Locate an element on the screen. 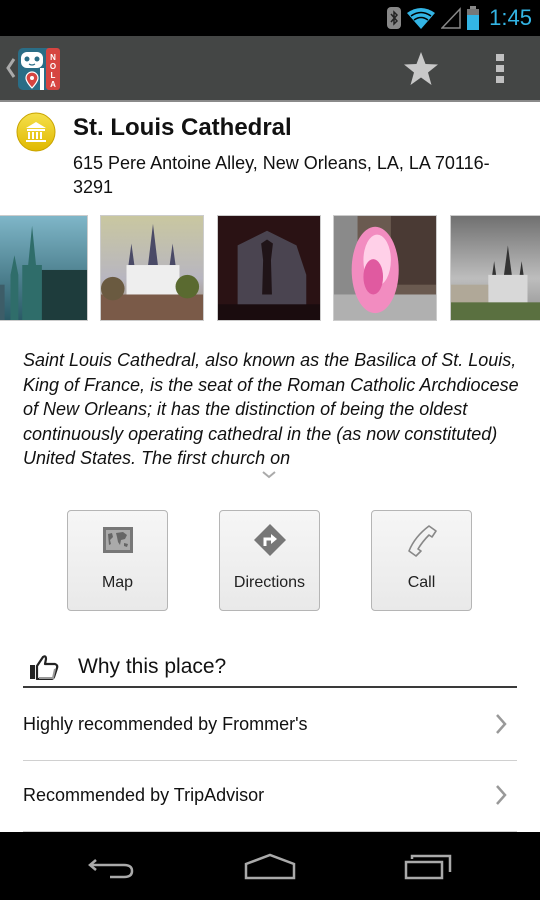 The width and height of the screenshot is (540, 900). svg-text: L is located at coordinates (53, 75).